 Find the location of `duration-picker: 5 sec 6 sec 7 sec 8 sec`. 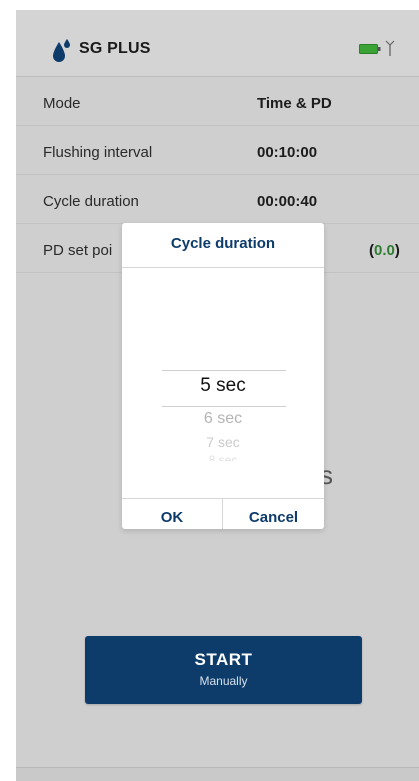

duration-picker: 5 sec 6 sec 7 sec 8 sec is located at coordinates (223, 383).